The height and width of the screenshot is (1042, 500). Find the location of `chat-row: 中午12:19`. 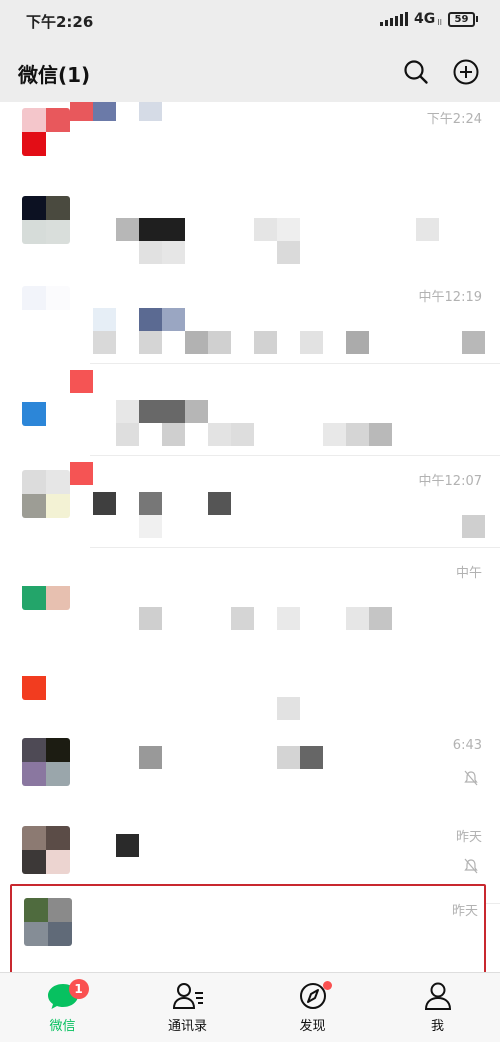

chat-row: 中午12:19 is located at coordinates (250, 318).